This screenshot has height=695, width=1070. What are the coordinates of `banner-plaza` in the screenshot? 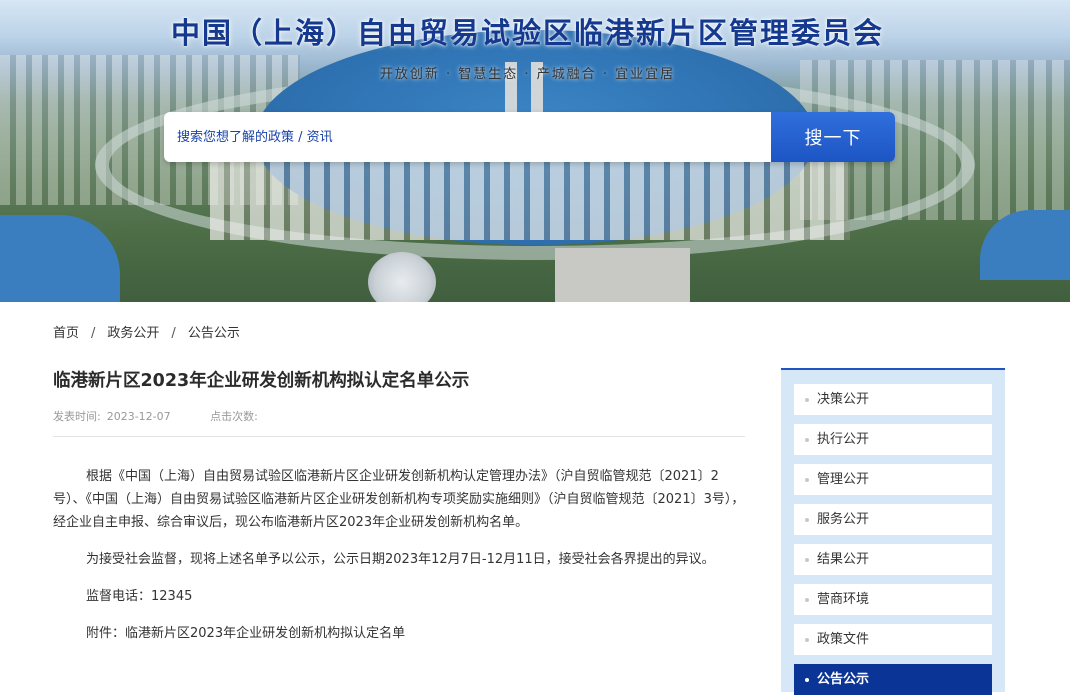 It's located at (622, 275).